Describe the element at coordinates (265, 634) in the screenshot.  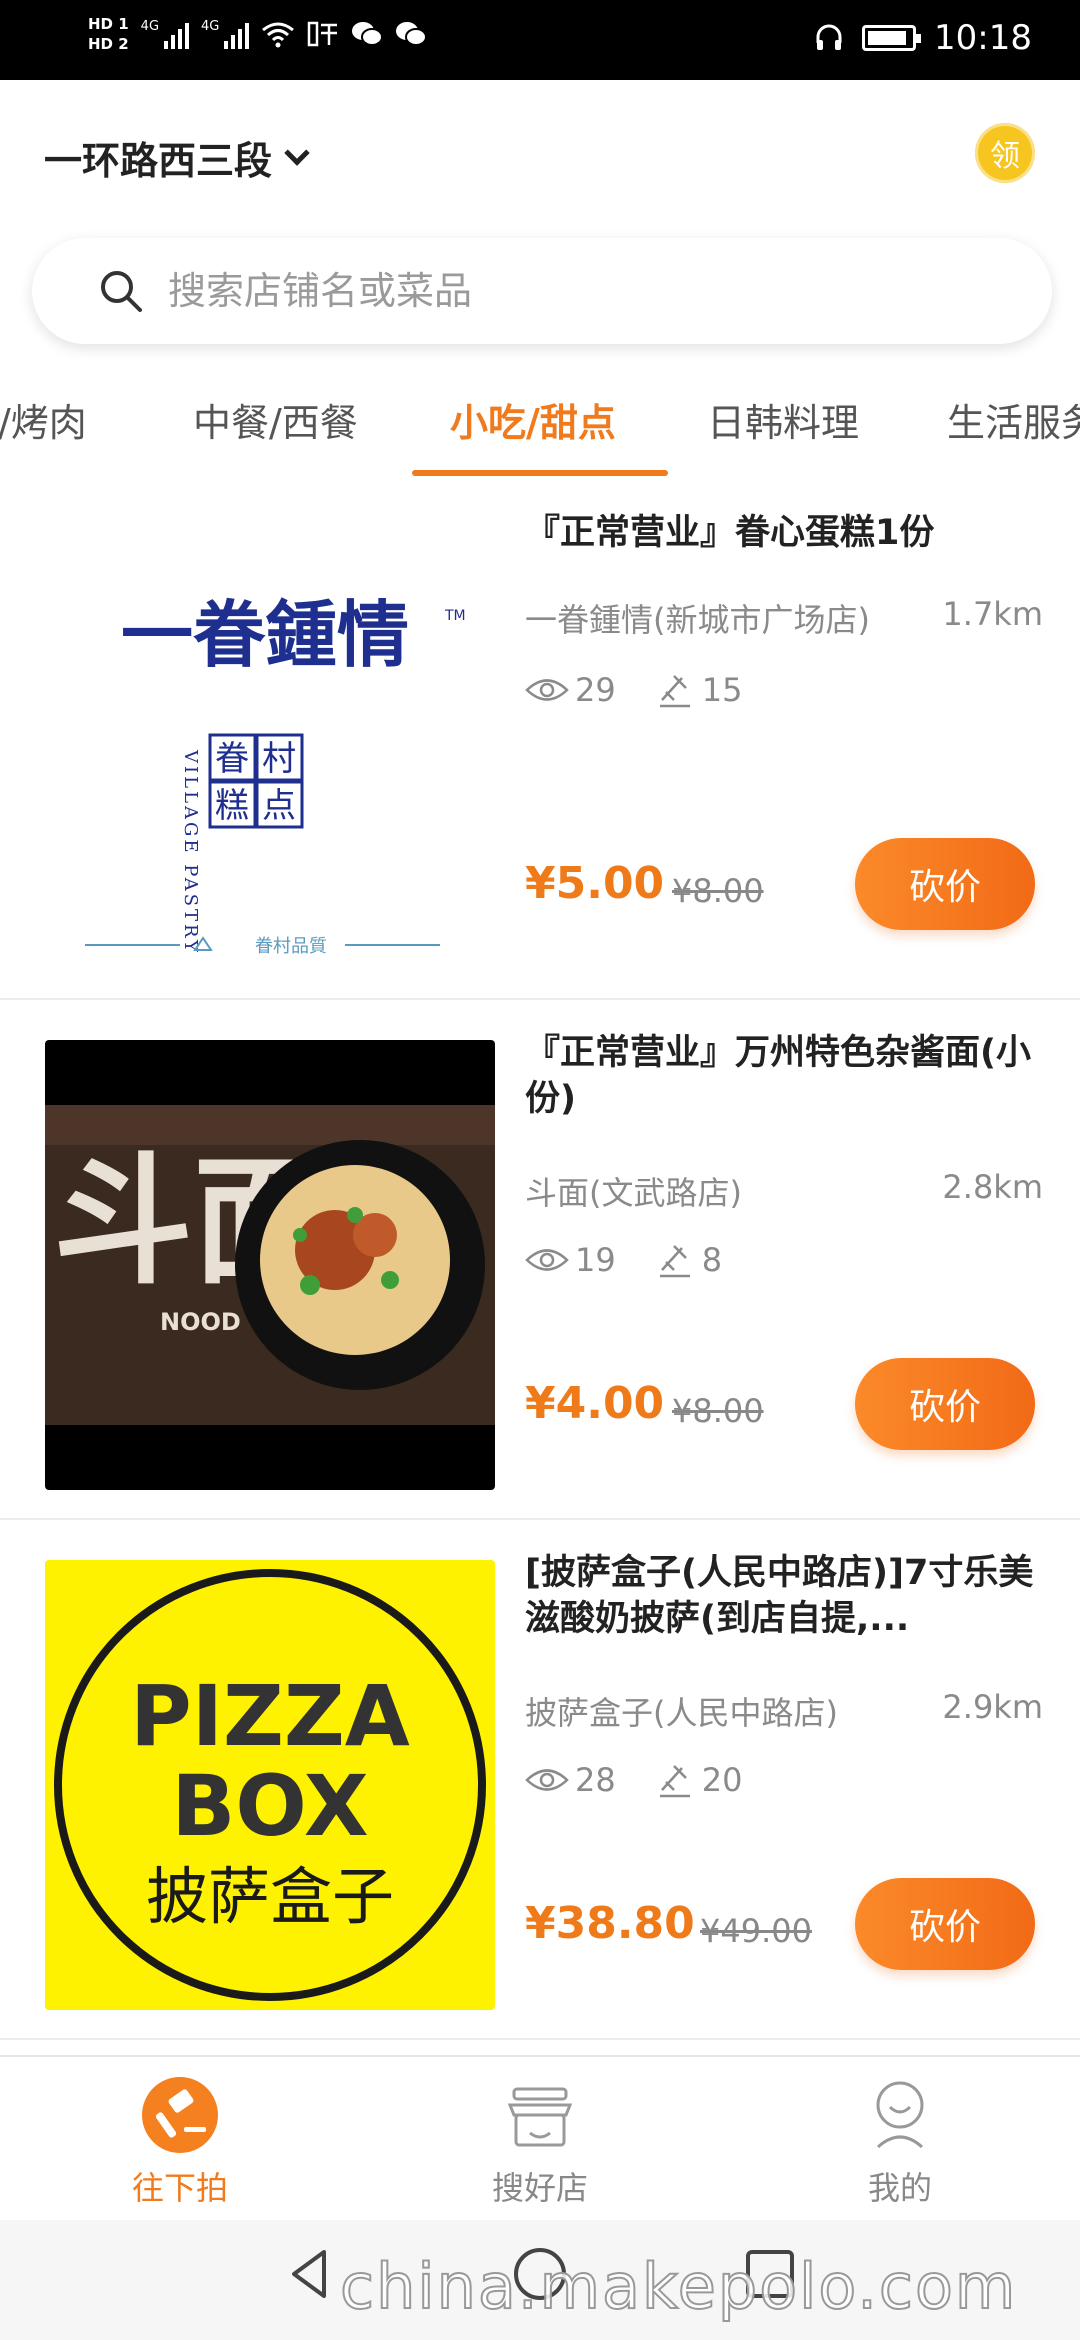
I see `logo-brand-text: 一眷鍾情` at that location.